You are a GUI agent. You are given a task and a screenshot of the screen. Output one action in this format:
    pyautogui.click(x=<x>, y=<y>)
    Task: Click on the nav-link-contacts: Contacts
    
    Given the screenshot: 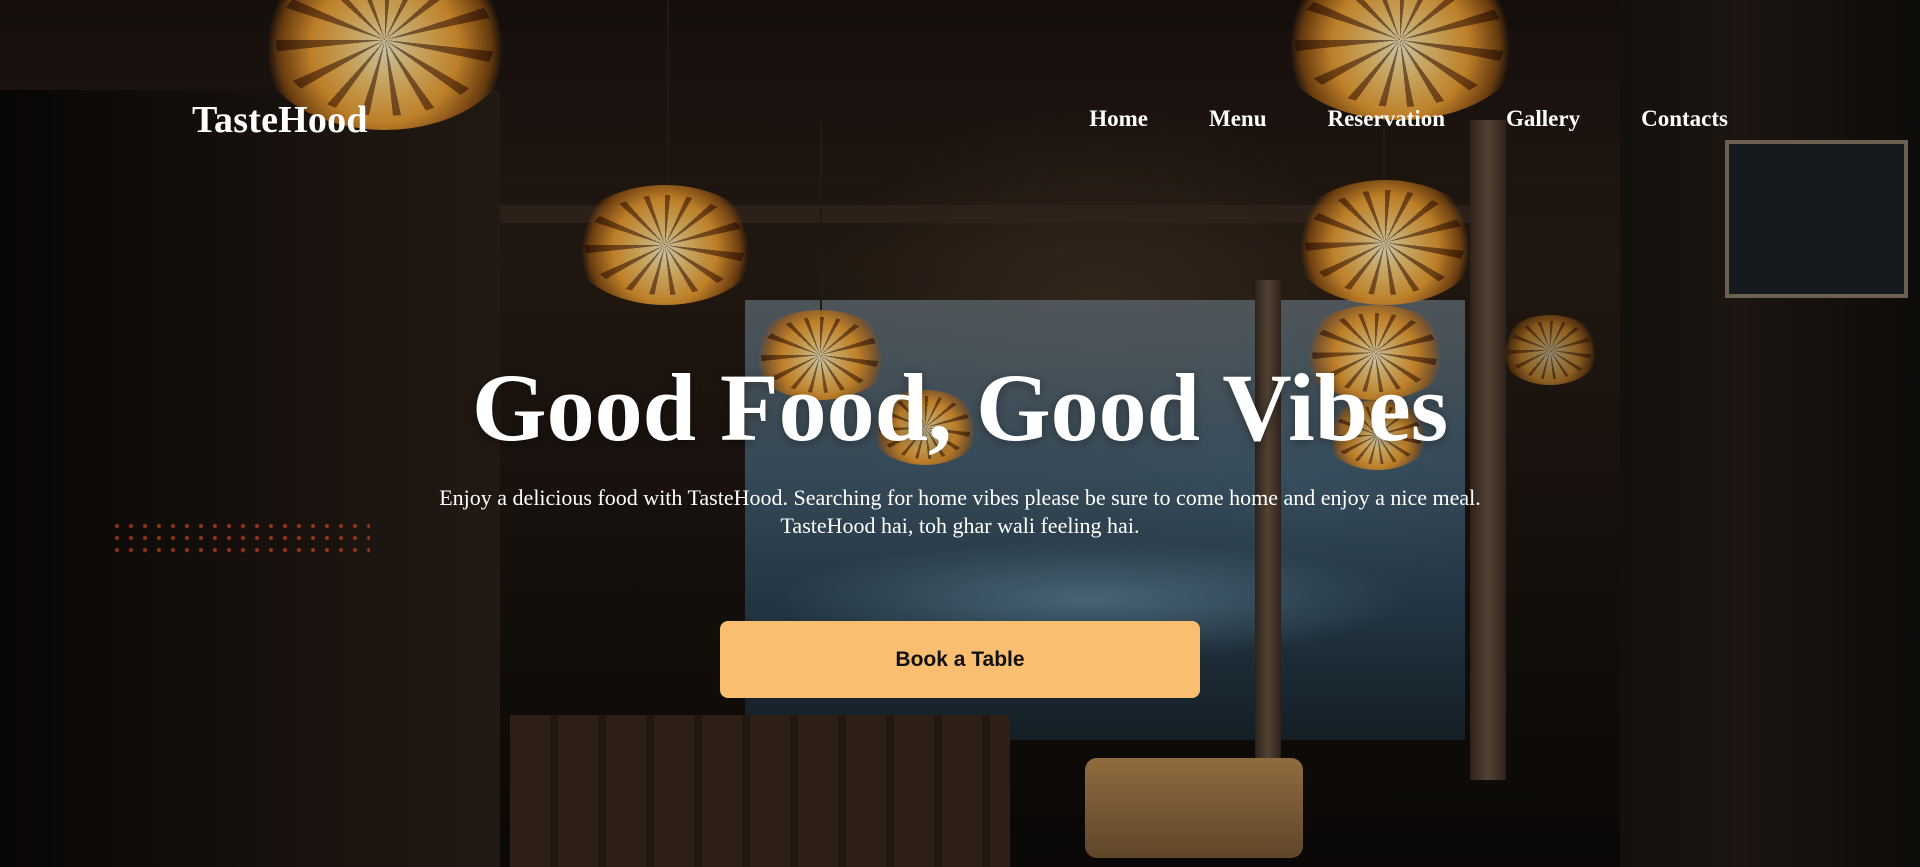 What is the action you would take?
    pyautogui.click(x=1684, y=118)
    